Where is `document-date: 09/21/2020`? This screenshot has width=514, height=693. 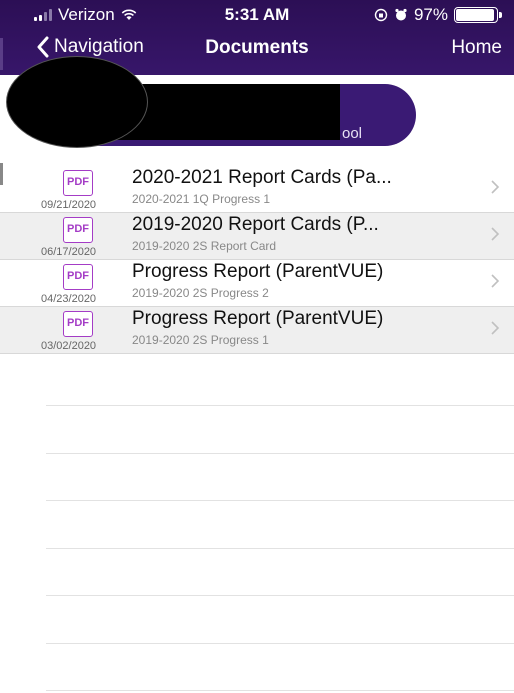 document-date: 09/21/2020 is located at coordinates (69, 205).